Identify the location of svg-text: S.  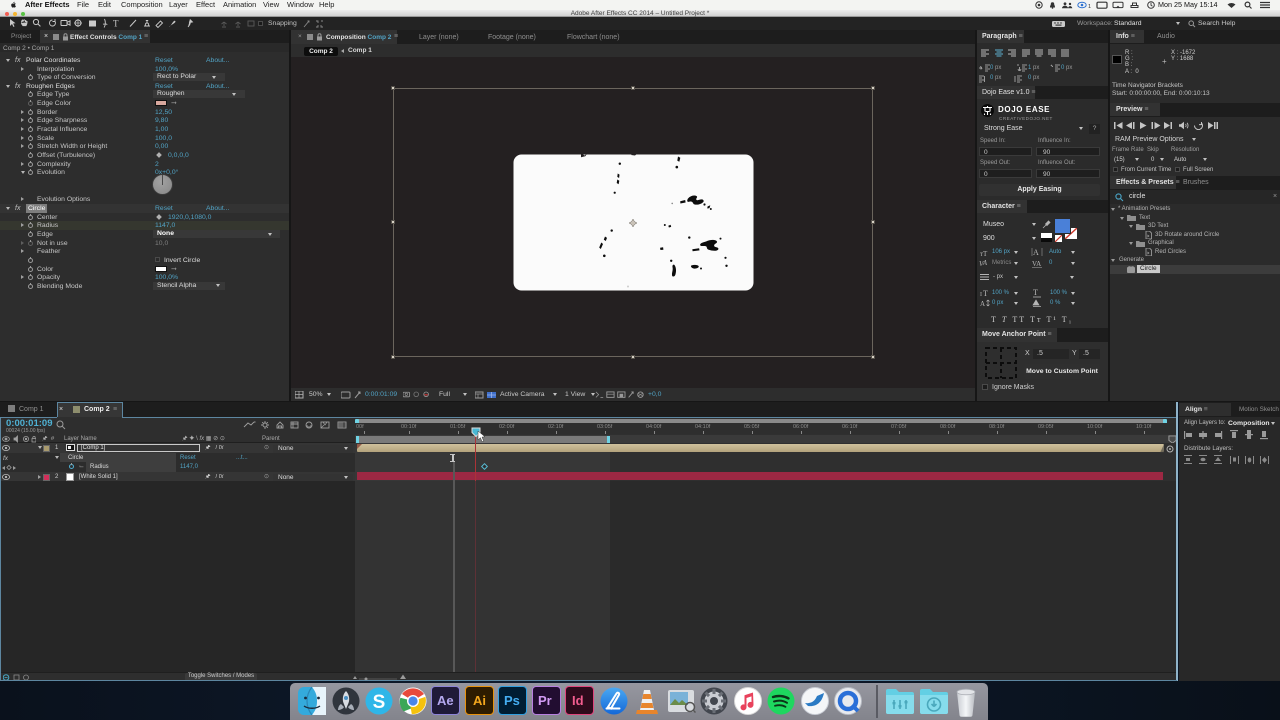
(379, 702).